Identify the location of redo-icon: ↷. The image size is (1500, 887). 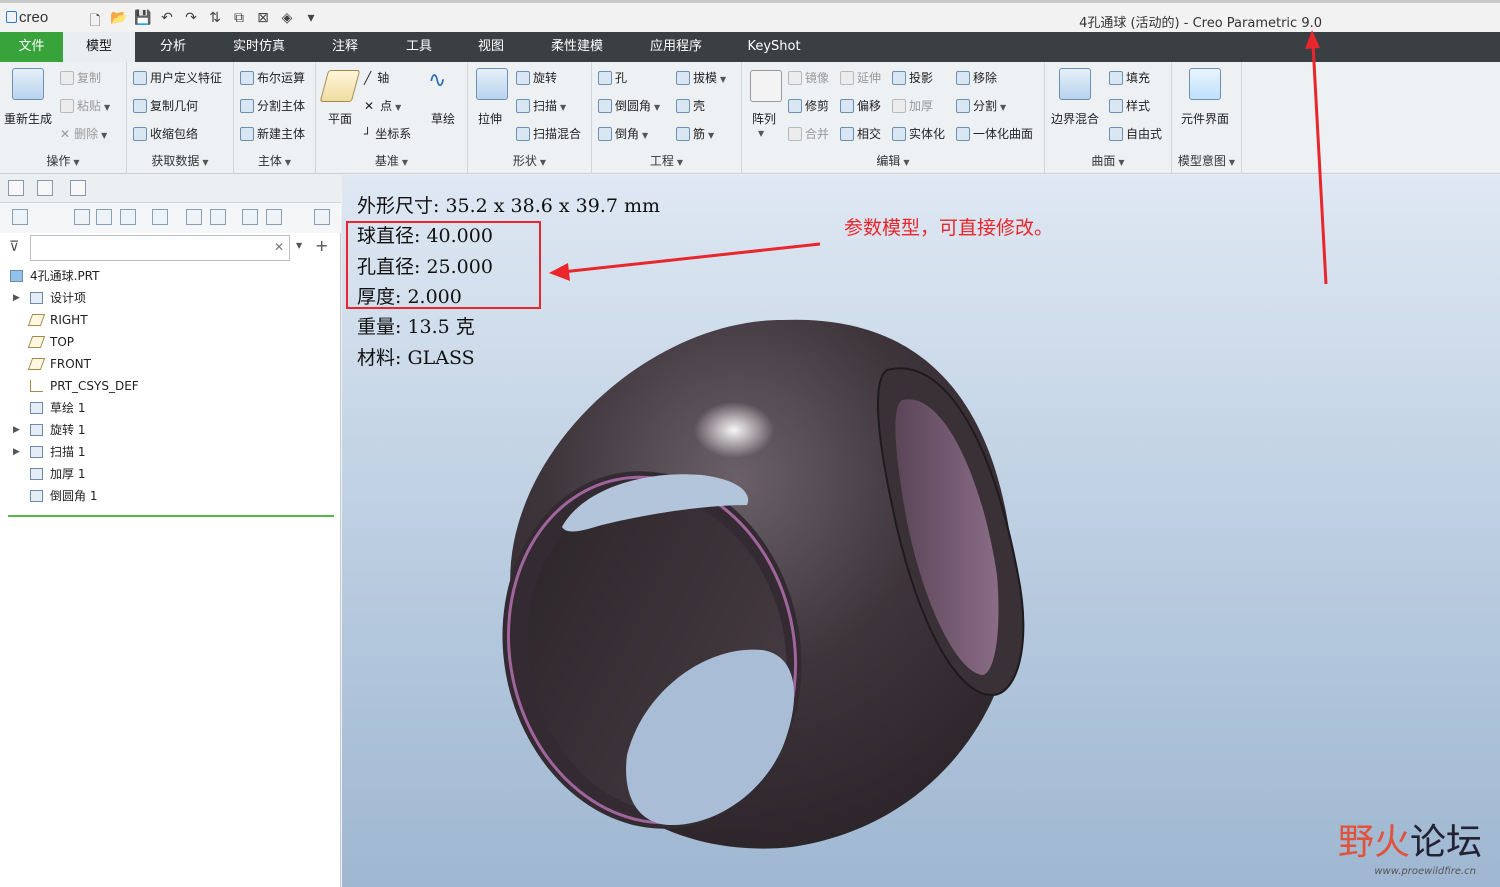
(191, 22).